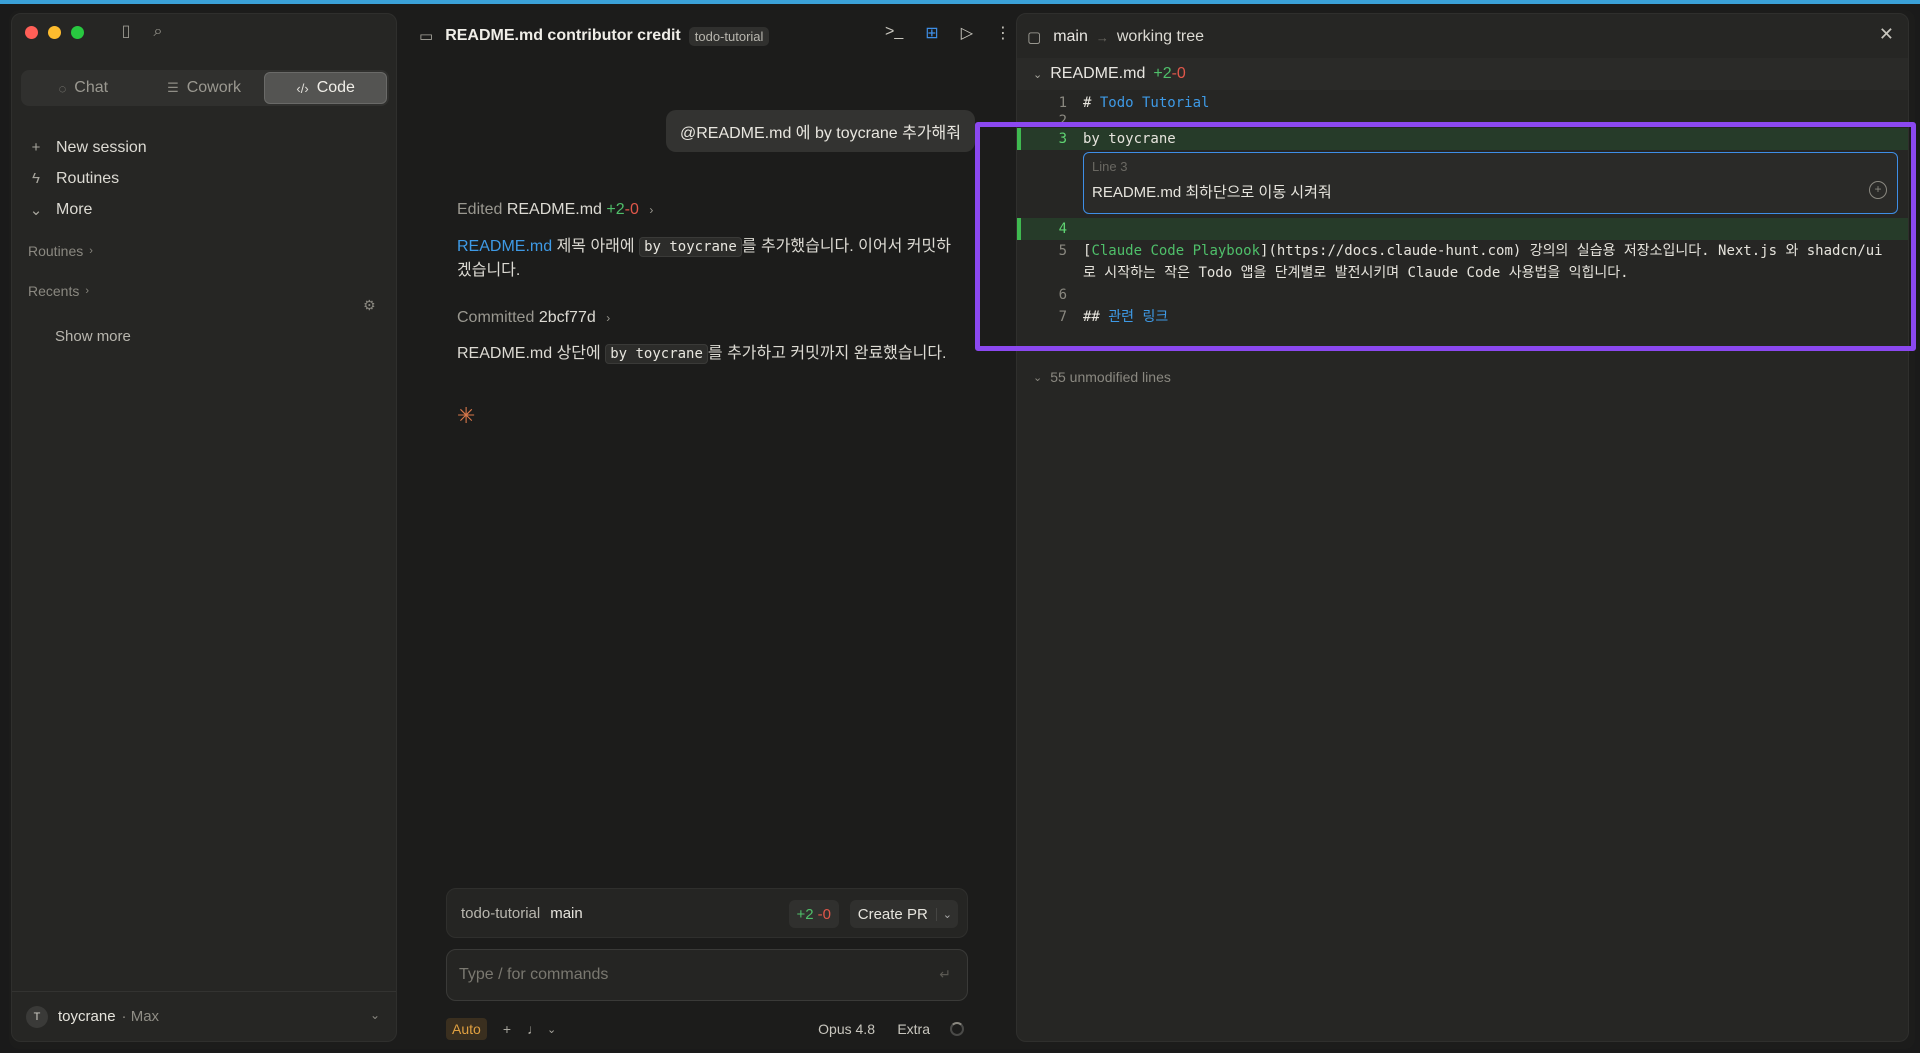 This screenshot has height=1053, width=1920. I want to click on line-number: 1, so click(1062, 103).